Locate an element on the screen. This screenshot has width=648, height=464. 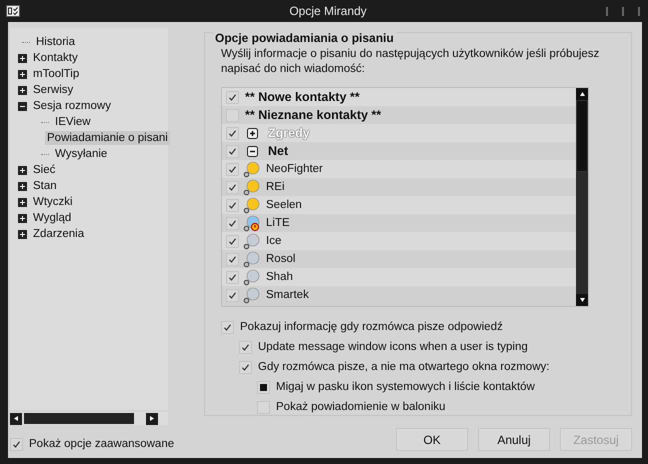
window-title: Opcje Mirandy is located at coordinates (328, 11).